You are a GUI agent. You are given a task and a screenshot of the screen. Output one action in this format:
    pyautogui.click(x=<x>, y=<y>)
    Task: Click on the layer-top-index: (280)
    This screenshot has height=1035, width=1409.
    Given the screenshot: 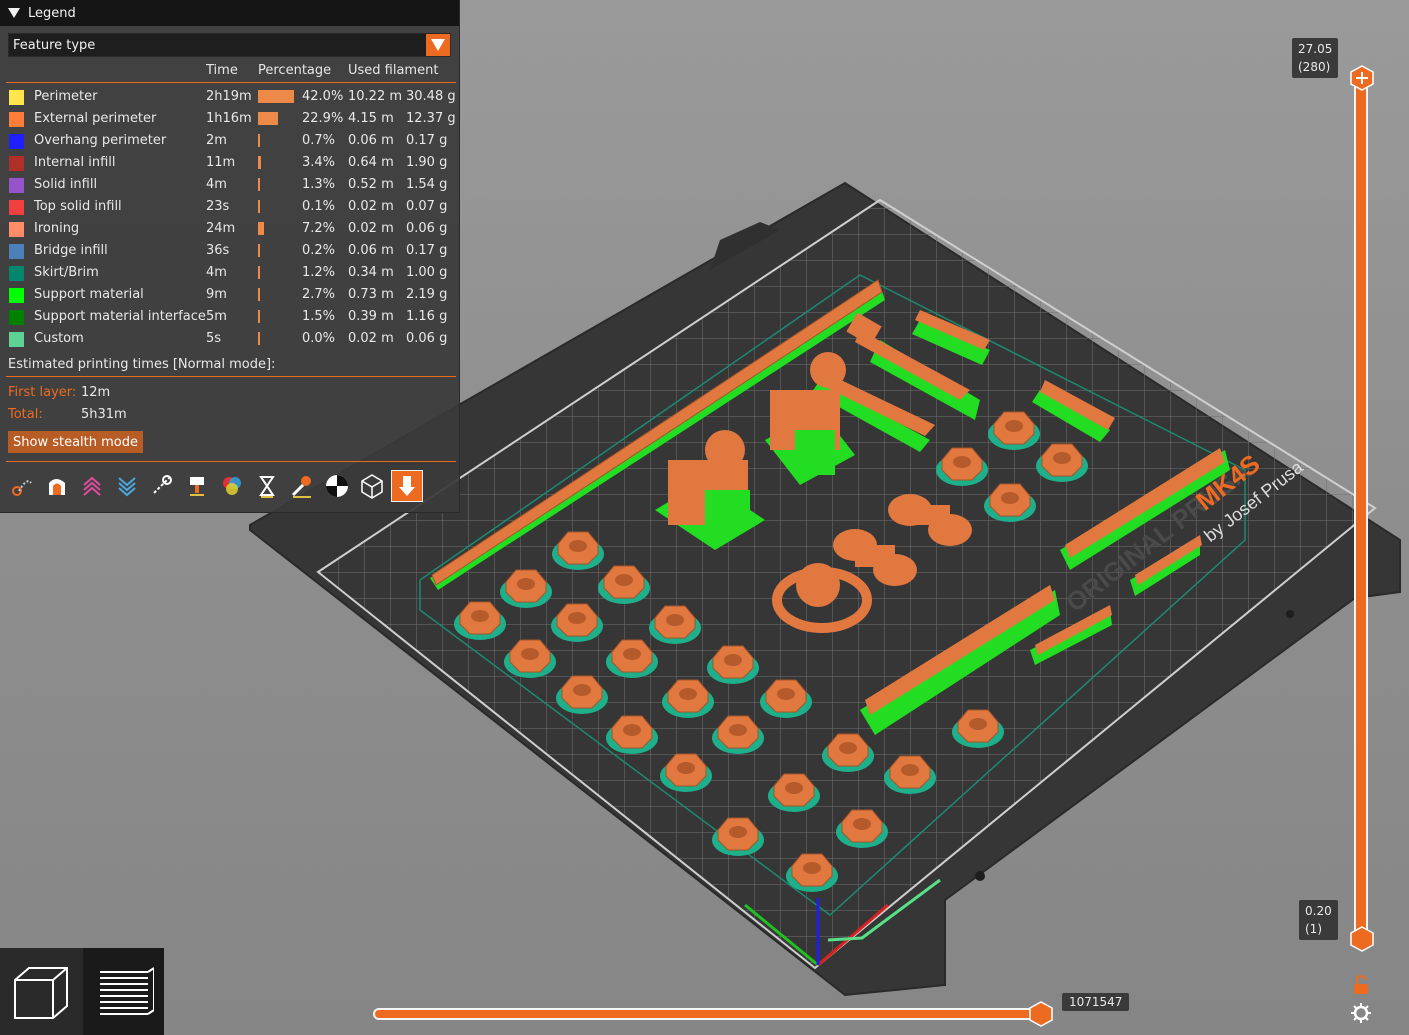 What is the action you would take?
    pyautogui.click(x=1314, y=67)
    